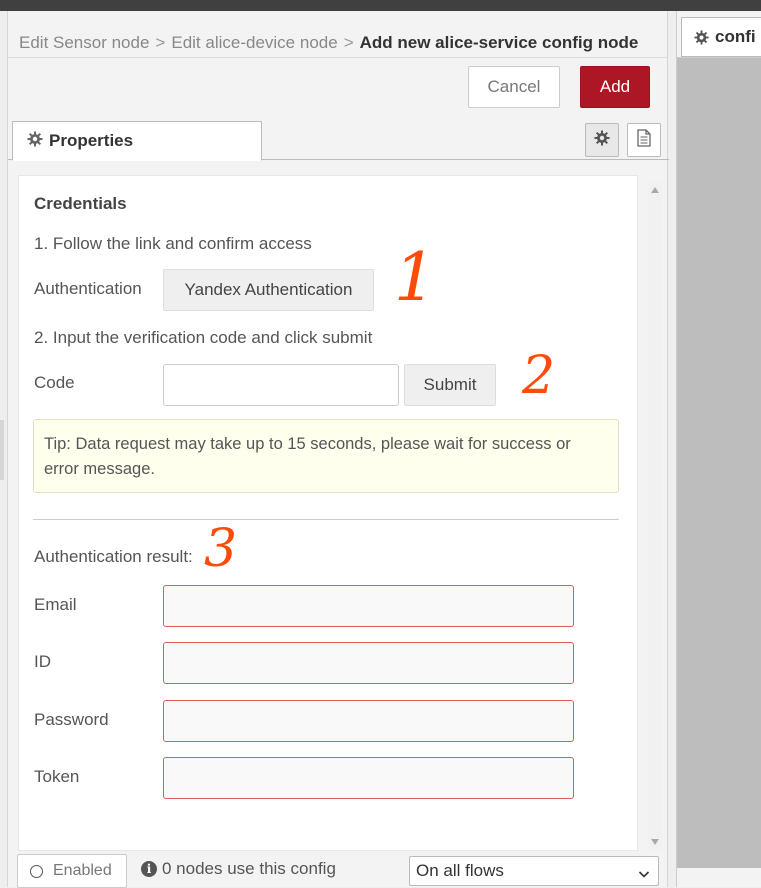 The width and height of the screenshot is (761, 888). Describe the element at coordinates (82, 870) in the screenshot. I see `enabled-label: Enabled` at that location.